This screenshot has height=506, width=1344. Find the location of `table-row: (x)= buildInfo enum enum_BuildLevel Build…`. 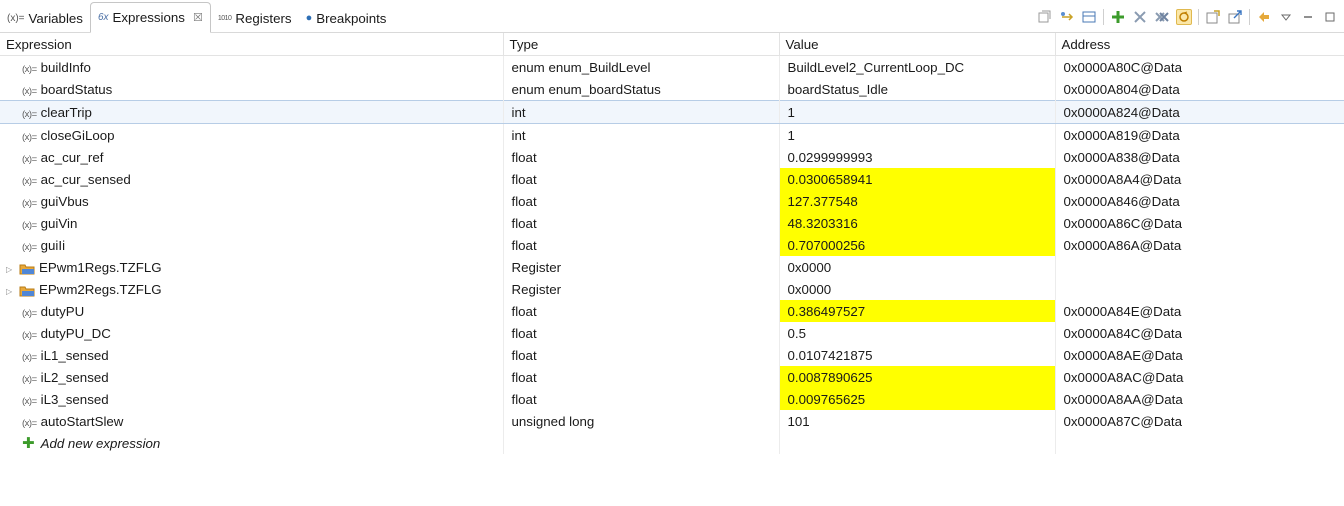

table-row: (x)= buildInfo enum enum_BuildLevel Build… is located at coordinates (672, 66).